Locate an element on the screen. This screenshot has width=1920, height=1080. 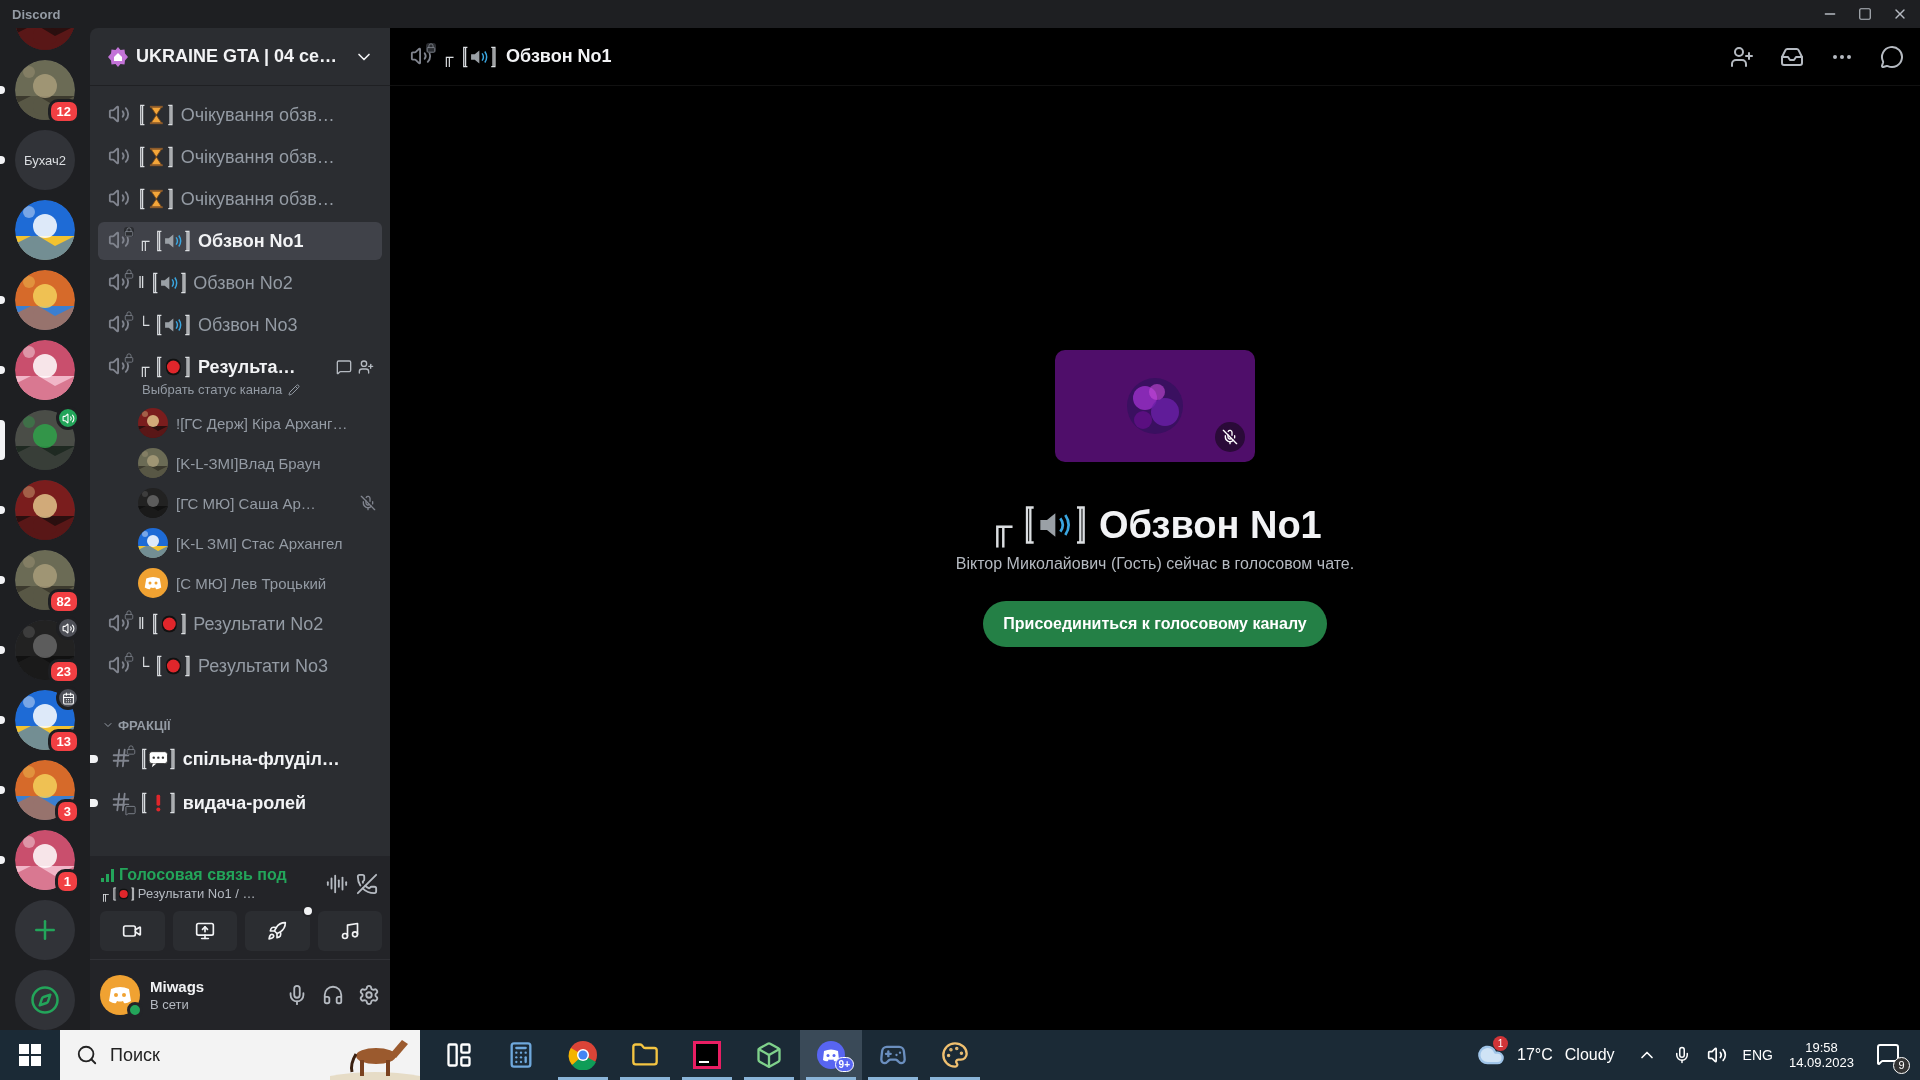
mention-badge: 3 is located at coordinates (67, 811).